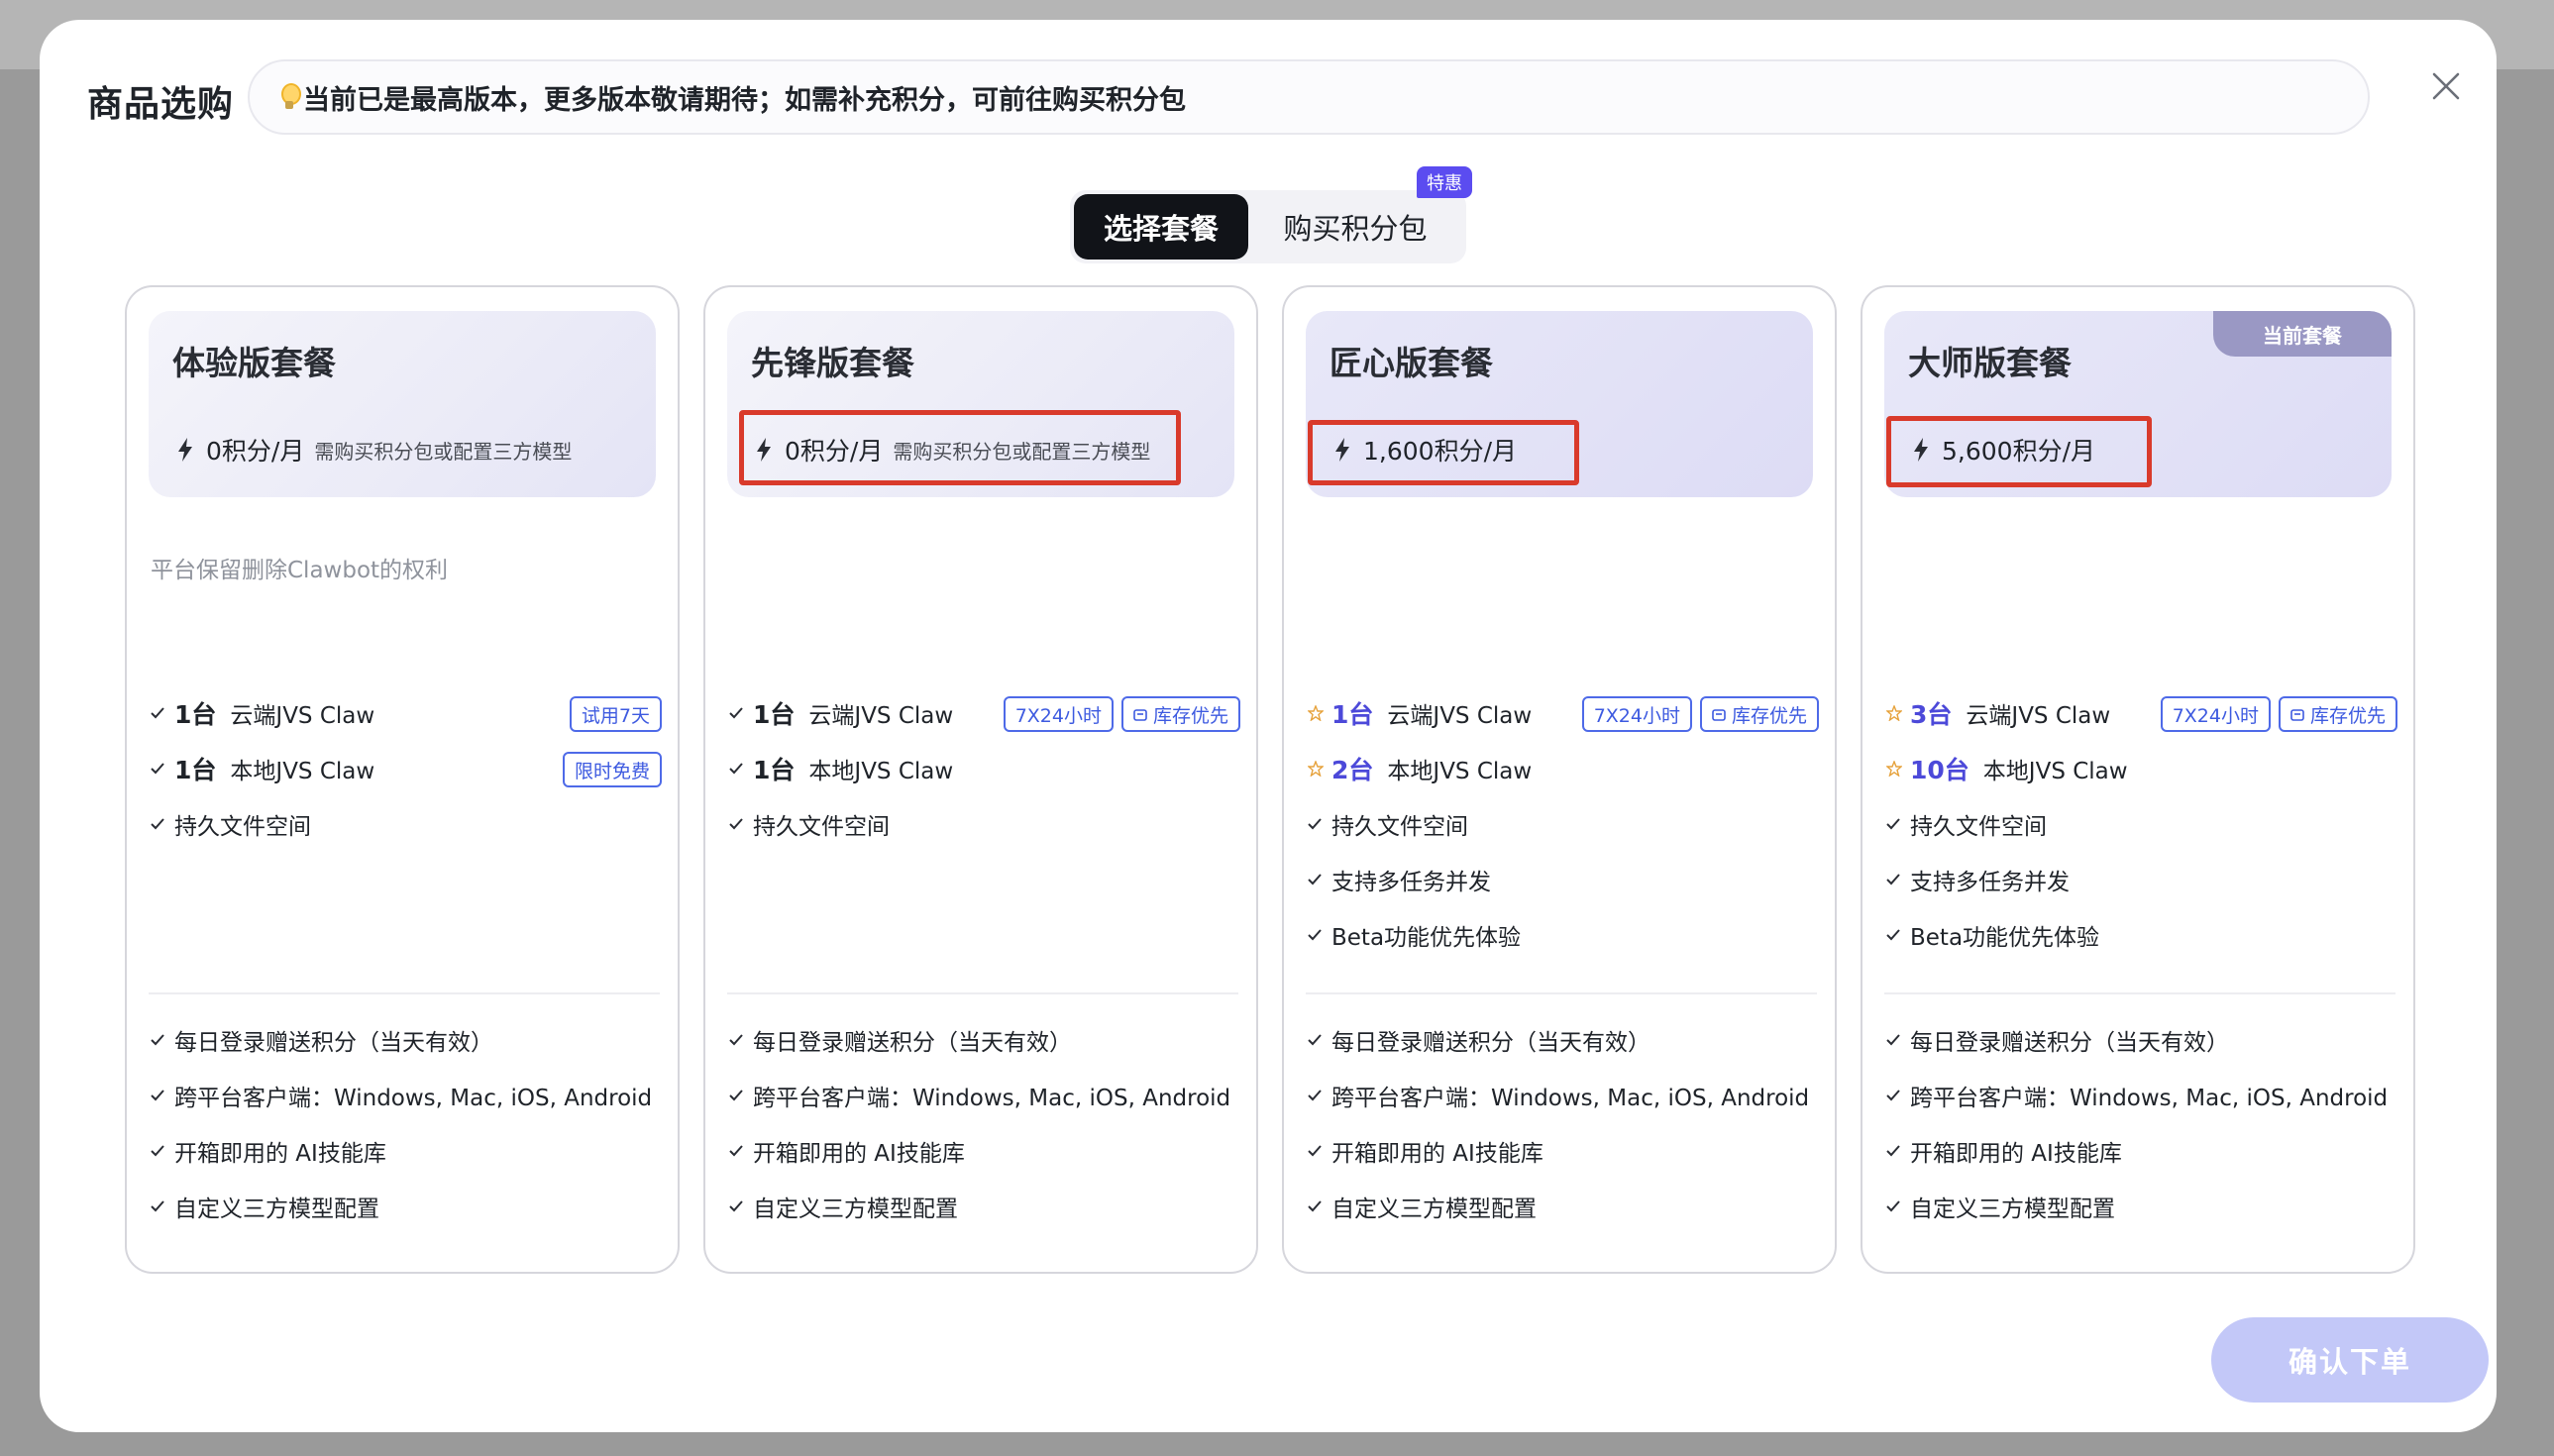 The width and height of the screenshot is (2554, 1456). What do you see at coordinates (302, 771) in the screenshot?
I see `feature-text: 本地JVS Claw` at bounding box center [302, 771].